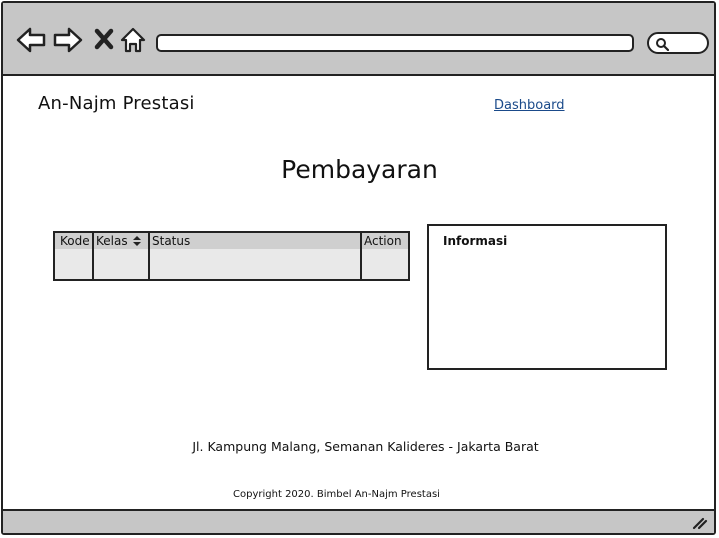 The image size is (719, 538). Describe the element at coordinates (116, 103) in the screenshot. I see `brand-title: An-Najm Prestasi` at that location.